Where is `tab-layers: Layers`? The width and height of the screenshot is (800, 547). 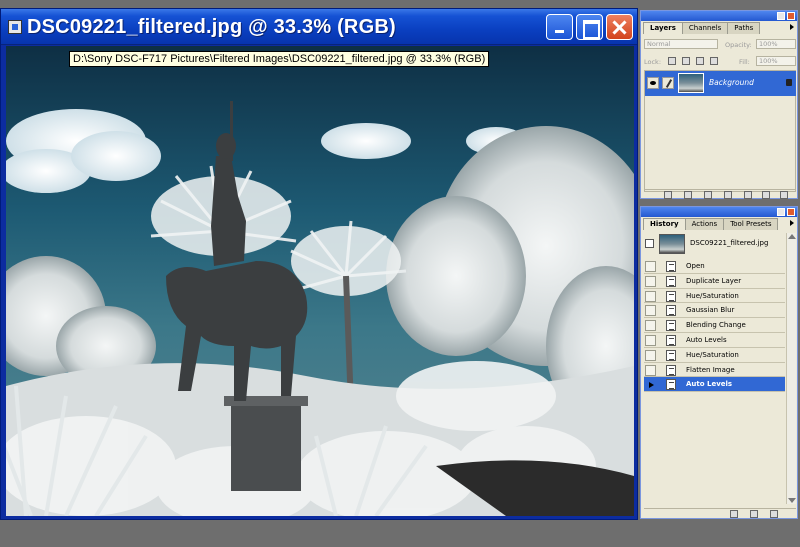
tab-layers: Layers is located at coordinates (663, 28).